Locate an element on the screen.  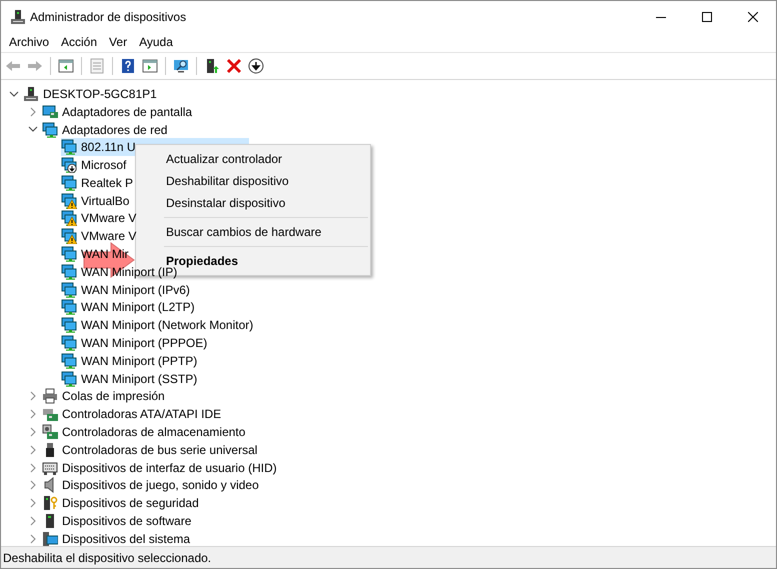
tree-item: WAN Mir is located at coordinates (105, 254).